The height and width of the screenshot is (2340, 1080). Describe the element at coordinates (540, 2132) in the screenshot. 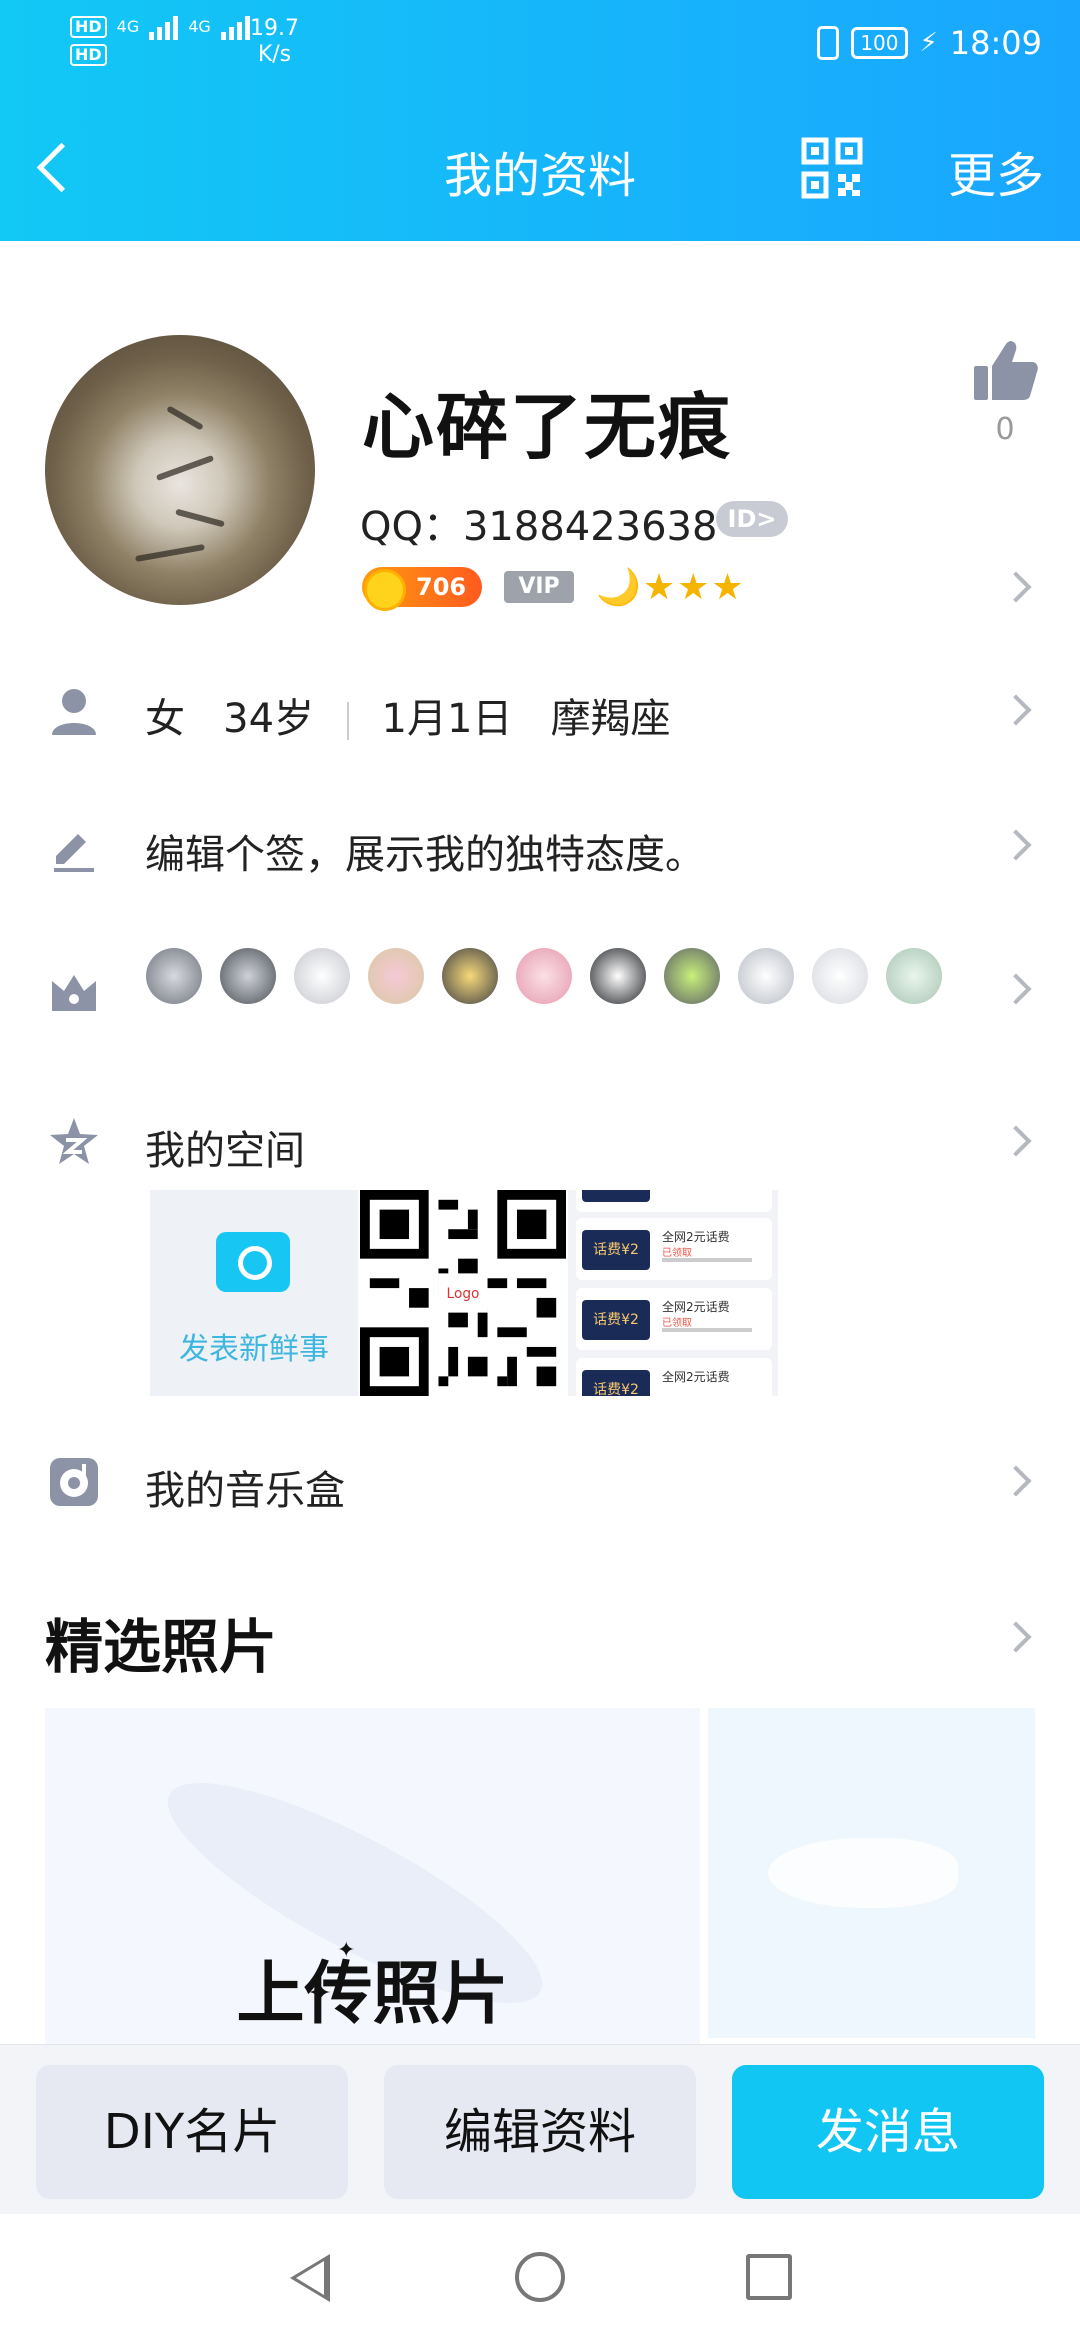

I see `edit-profile-button: 编辑资料` at that location.